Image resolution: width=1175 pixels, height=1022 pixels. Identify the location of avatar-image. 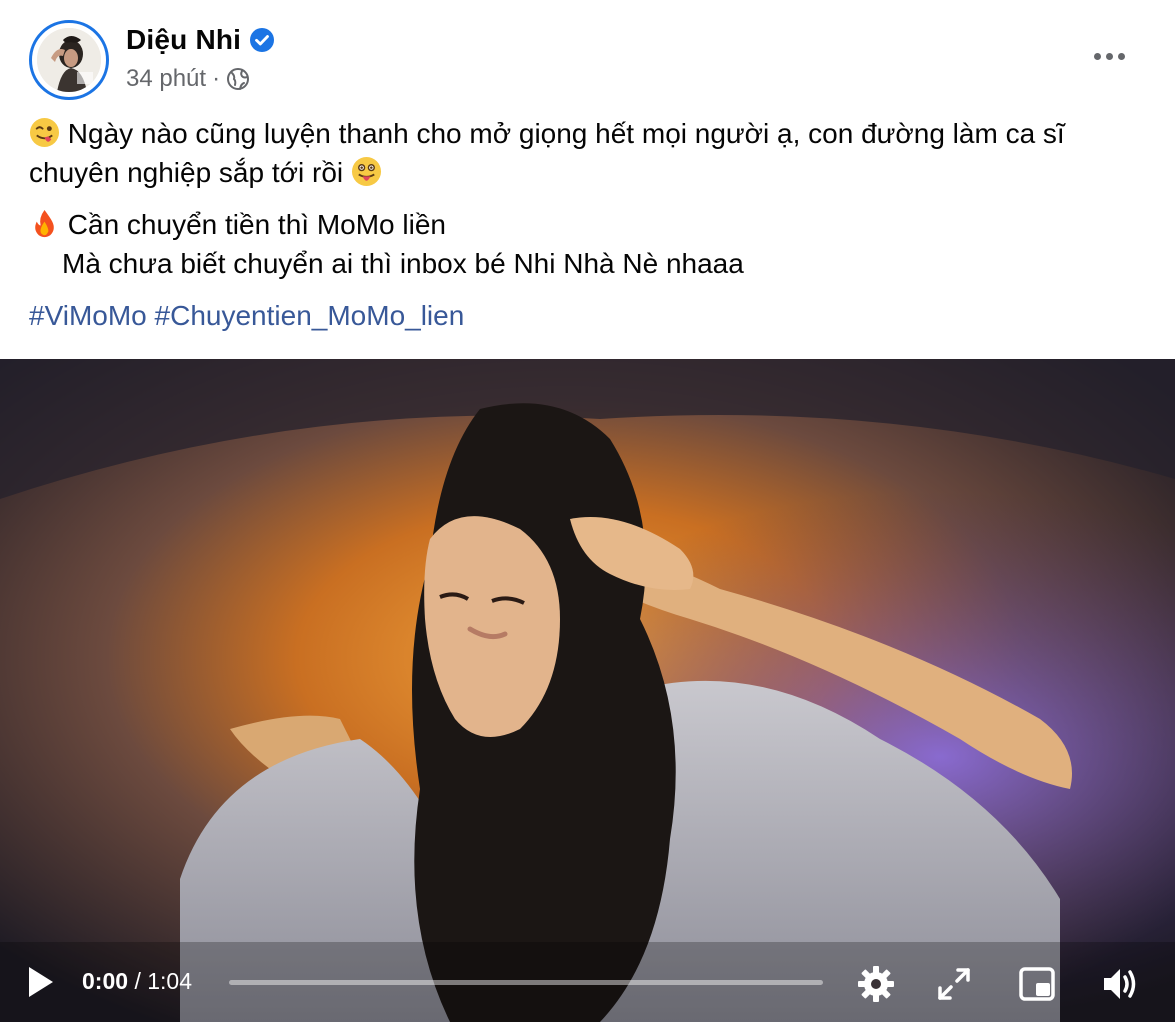
(69, 60).